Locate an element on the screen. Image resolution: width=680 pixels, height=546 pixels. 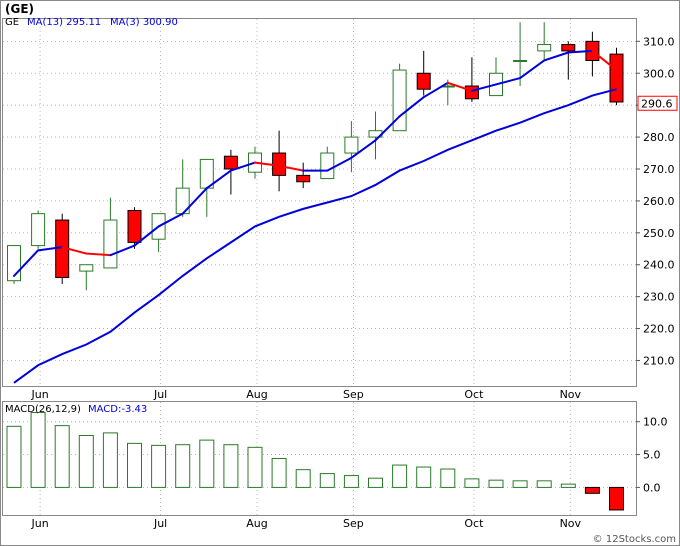
price-x-tick-label: Sep is located at coordinates (353, 394).